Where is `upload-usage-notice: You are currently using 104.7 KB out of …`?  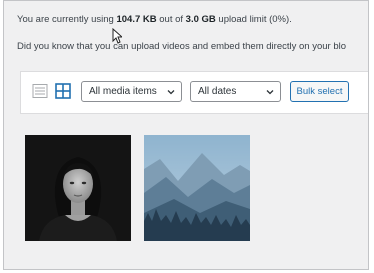 upload-usage-notice: You are currently using 104.7 KB out of … is located at coordinates (154, 19).